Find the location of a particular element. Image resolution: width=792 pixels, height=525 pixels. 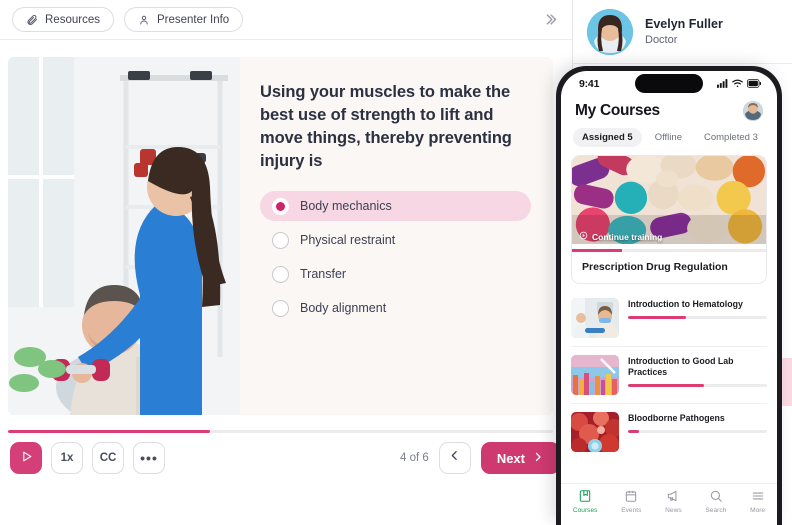

presenter-name: Evelyn Fuller is located at coordinates (684, 24).